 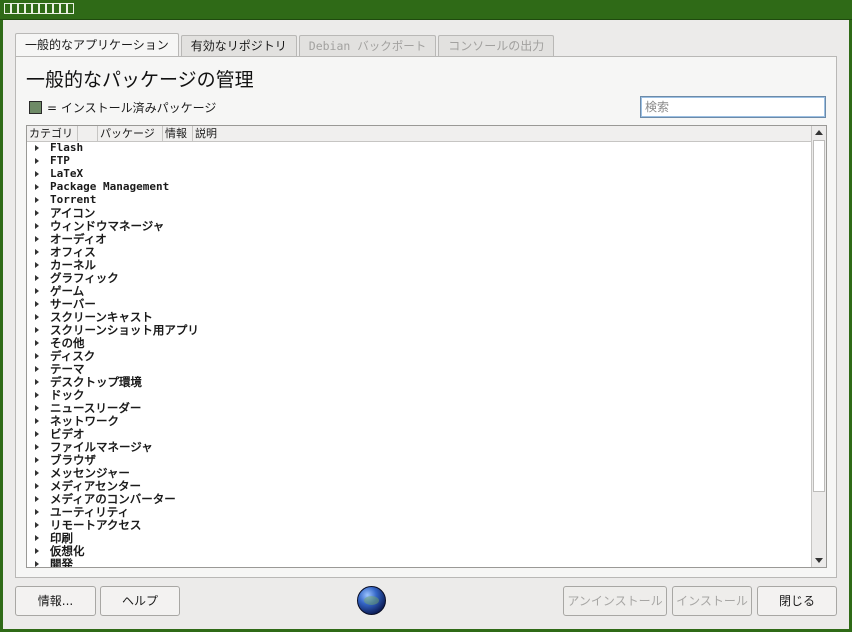 I want to click on category-label: ブラウザ, so click(x=73, y=460).